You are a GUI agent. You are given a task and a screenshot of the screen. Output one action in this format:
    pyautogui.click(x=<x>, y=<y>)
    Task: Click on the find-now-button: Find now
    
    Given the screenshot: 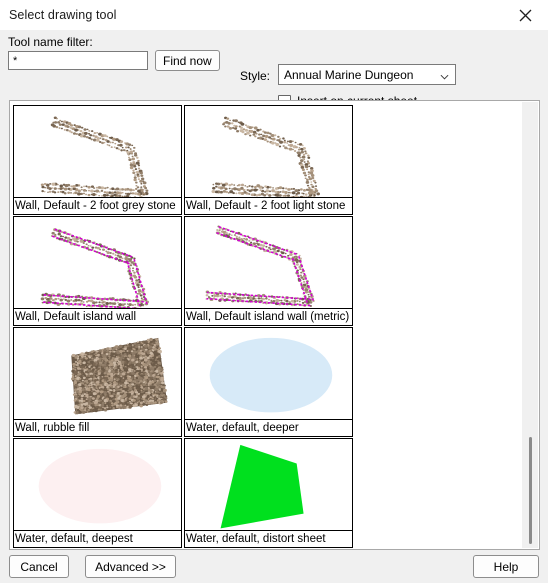 What is the action you would take?
    pyautogui.click(x=187, y=60)
    